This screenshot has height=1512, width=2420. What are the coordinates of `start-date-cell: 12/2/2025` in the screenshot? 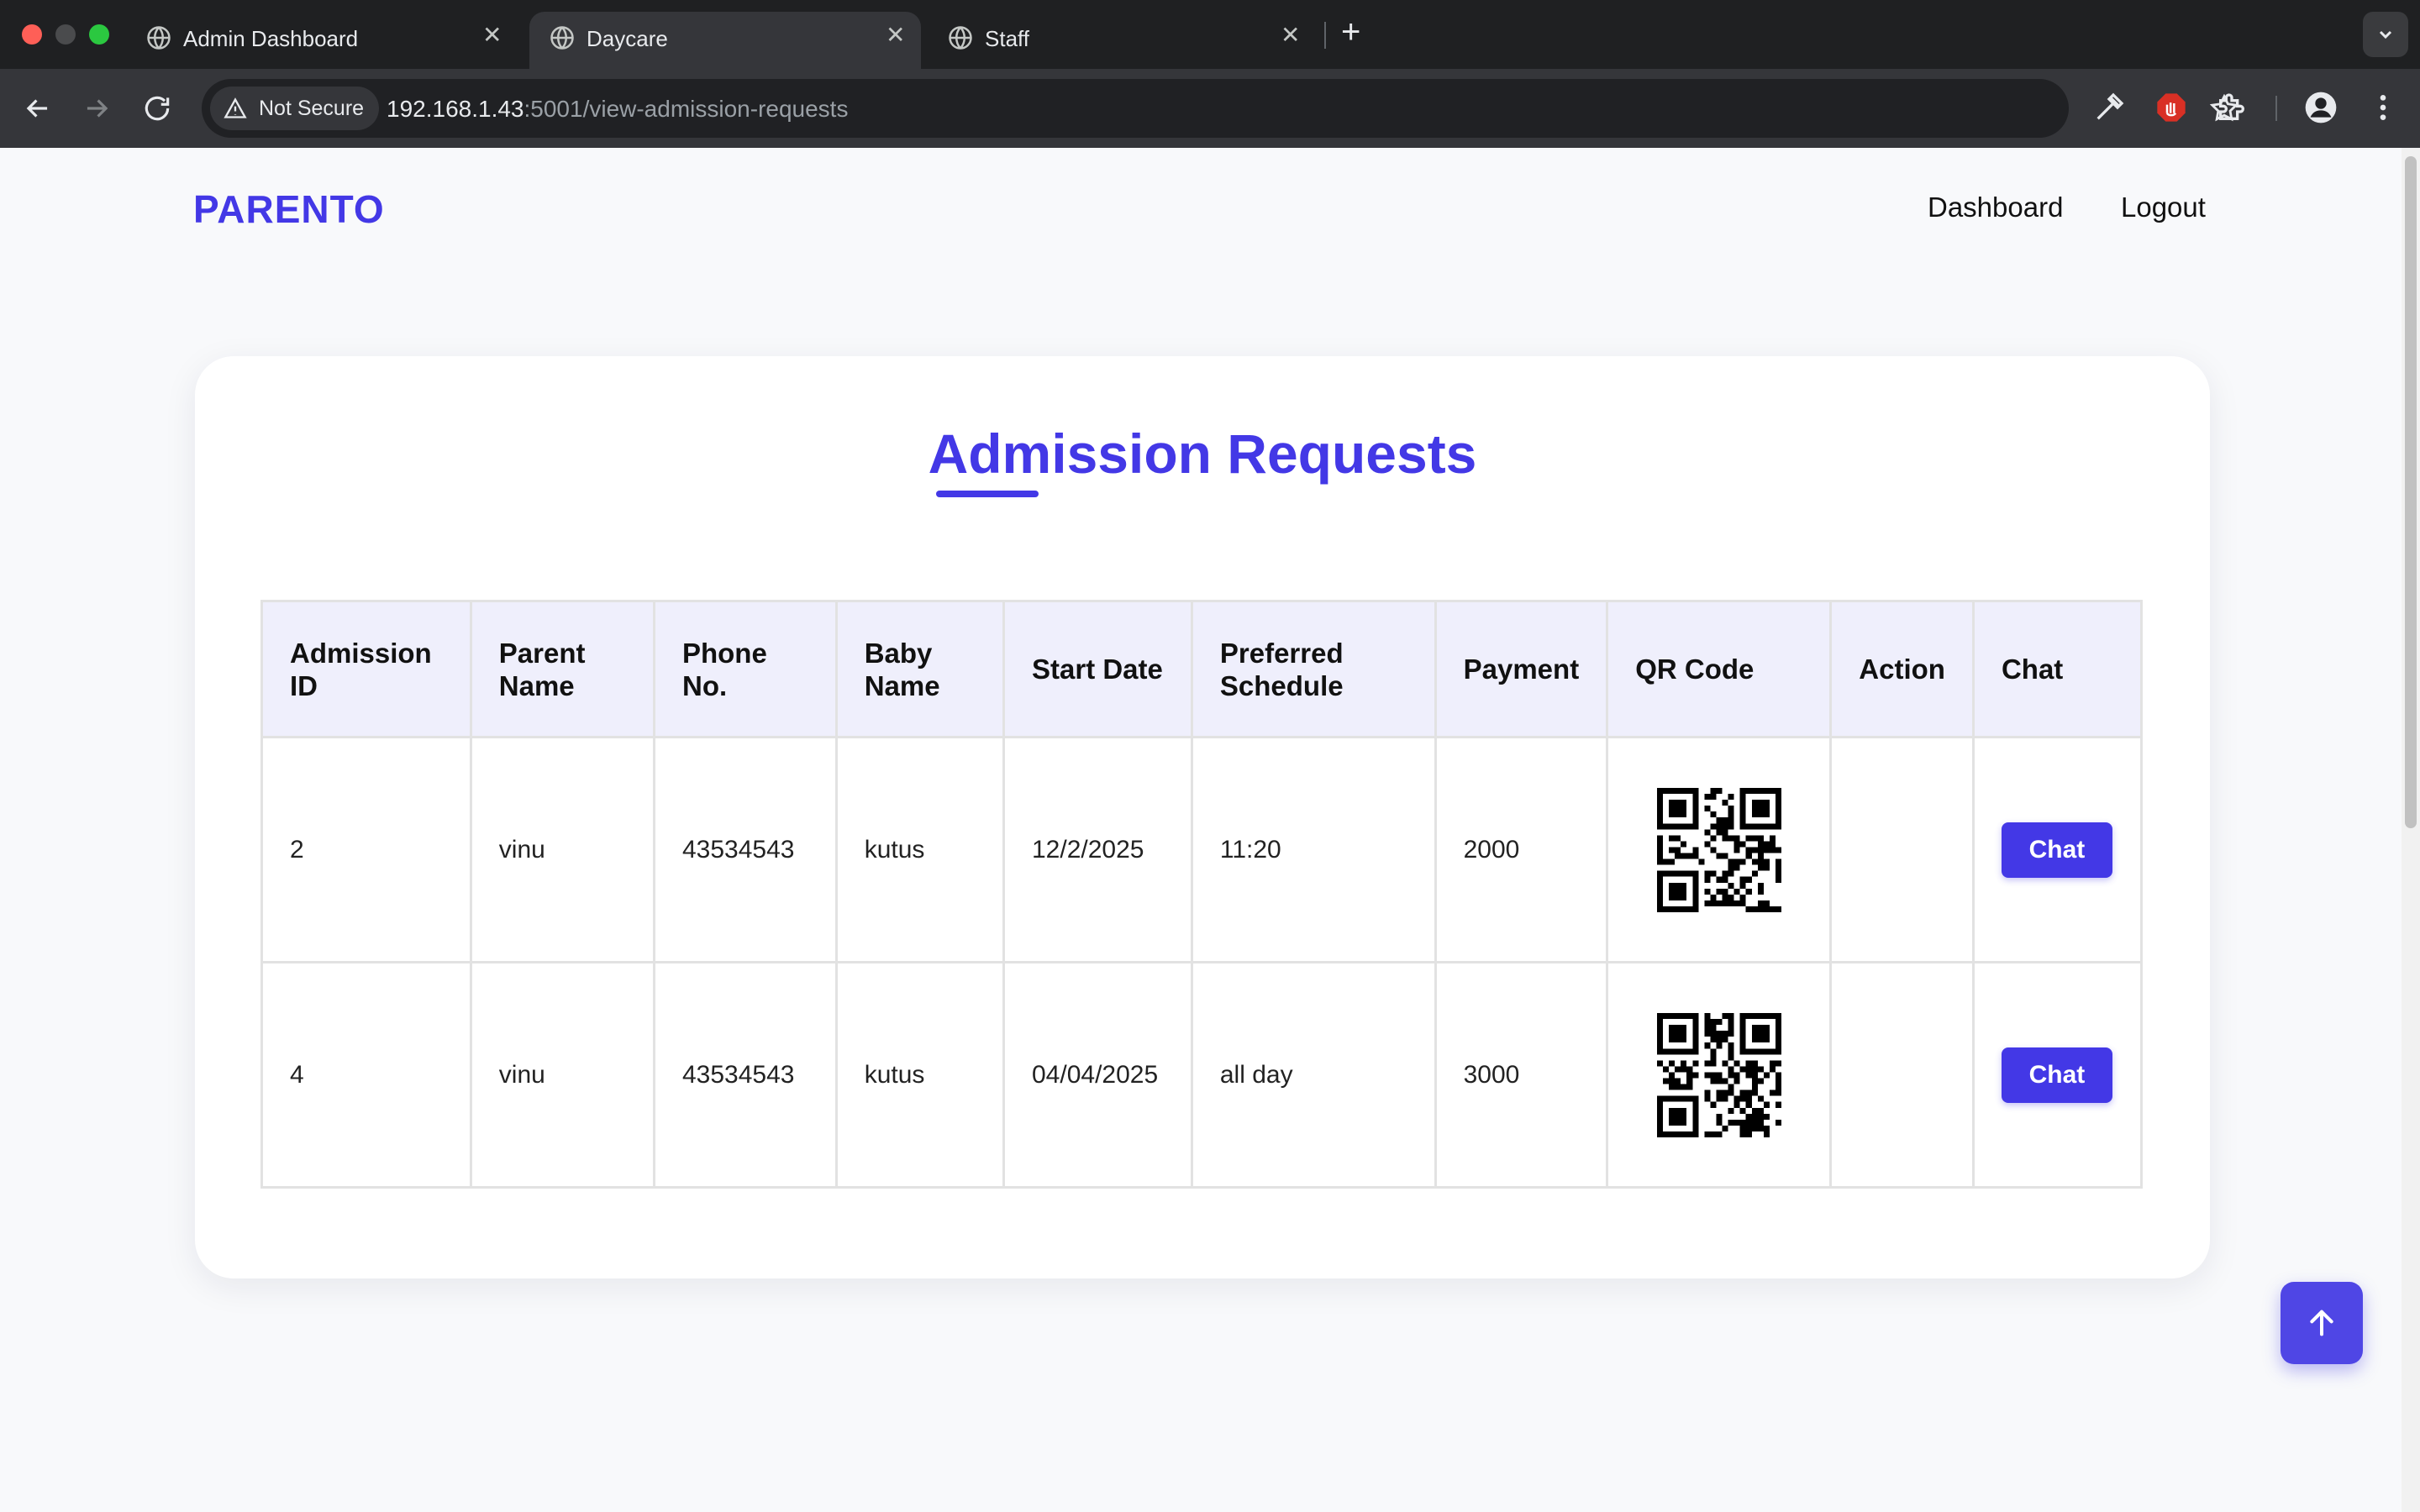 It's located at (1097, 849).